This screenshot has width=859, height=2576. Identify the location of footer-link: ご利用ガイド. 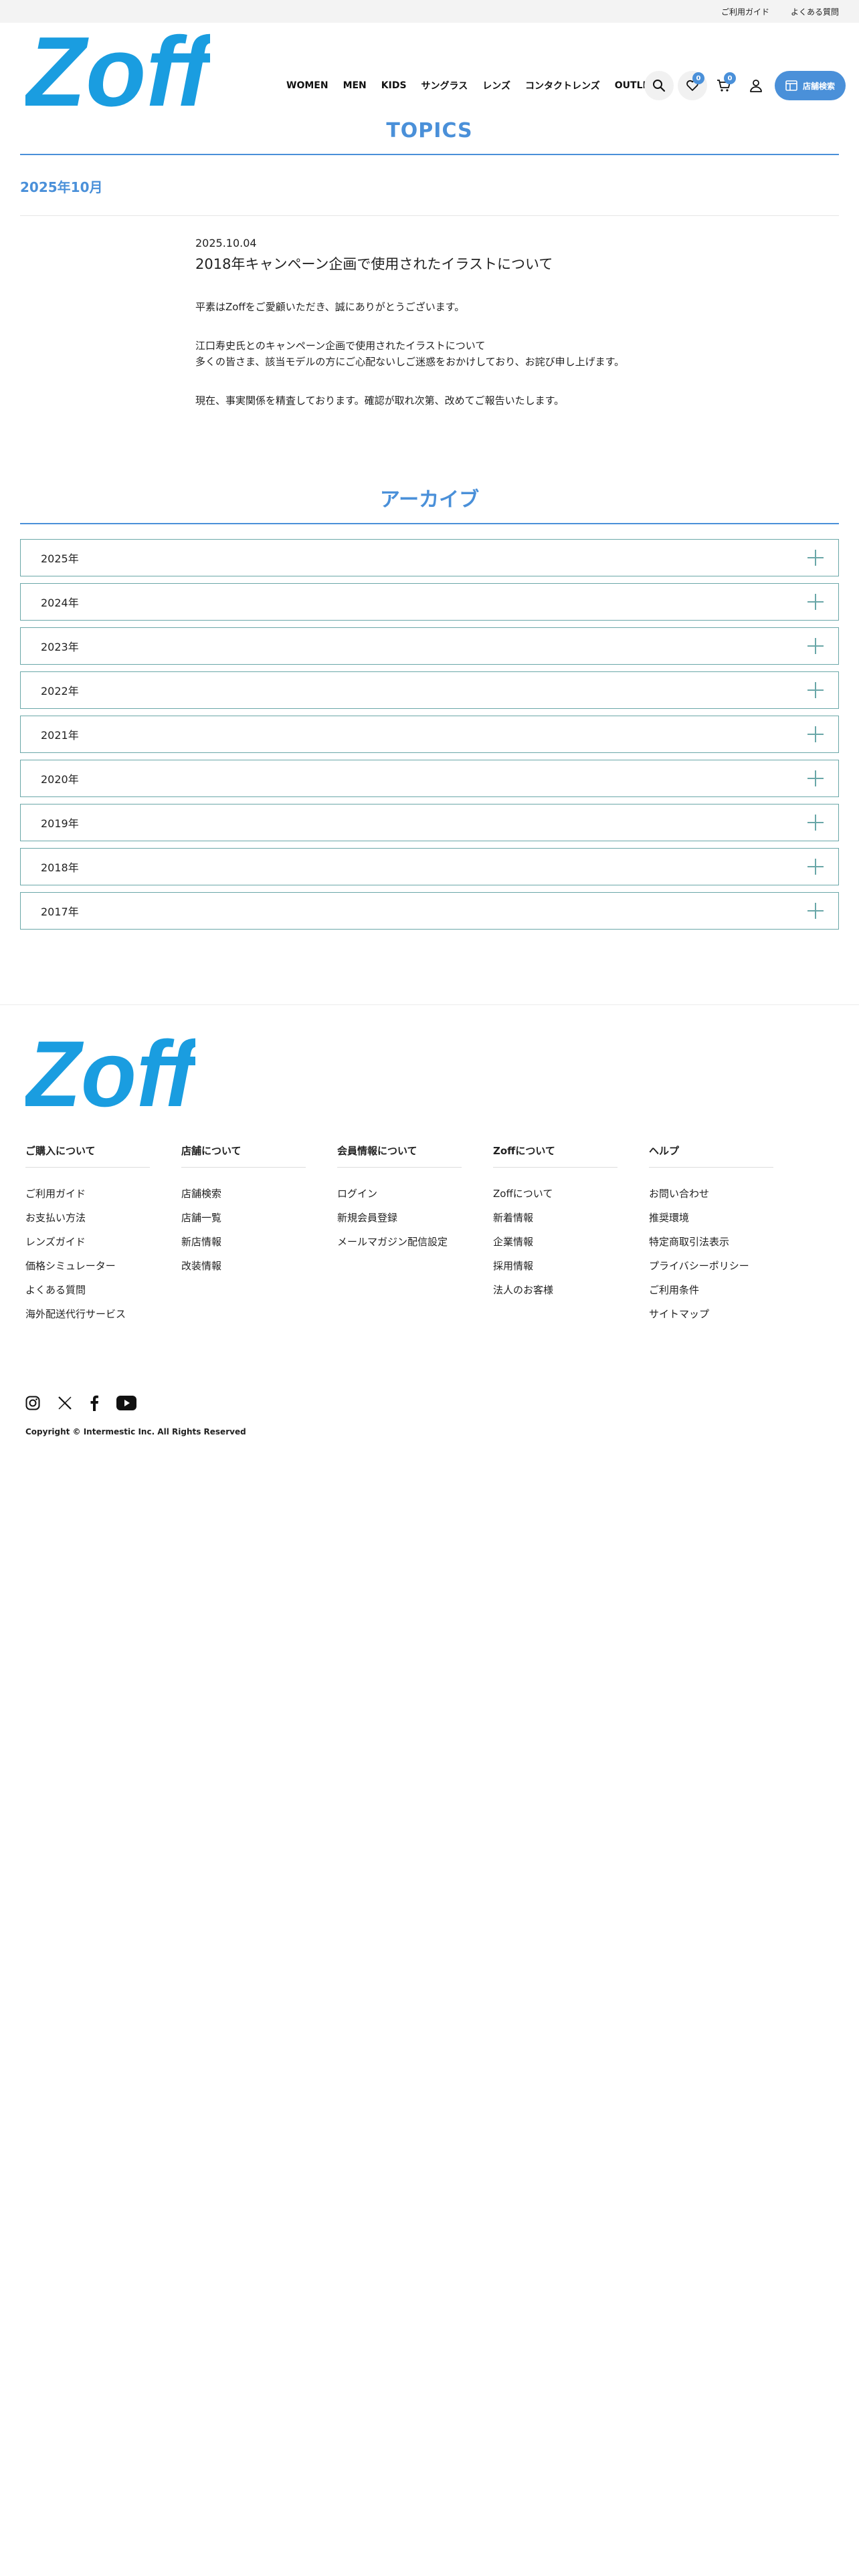
(103, 1198).